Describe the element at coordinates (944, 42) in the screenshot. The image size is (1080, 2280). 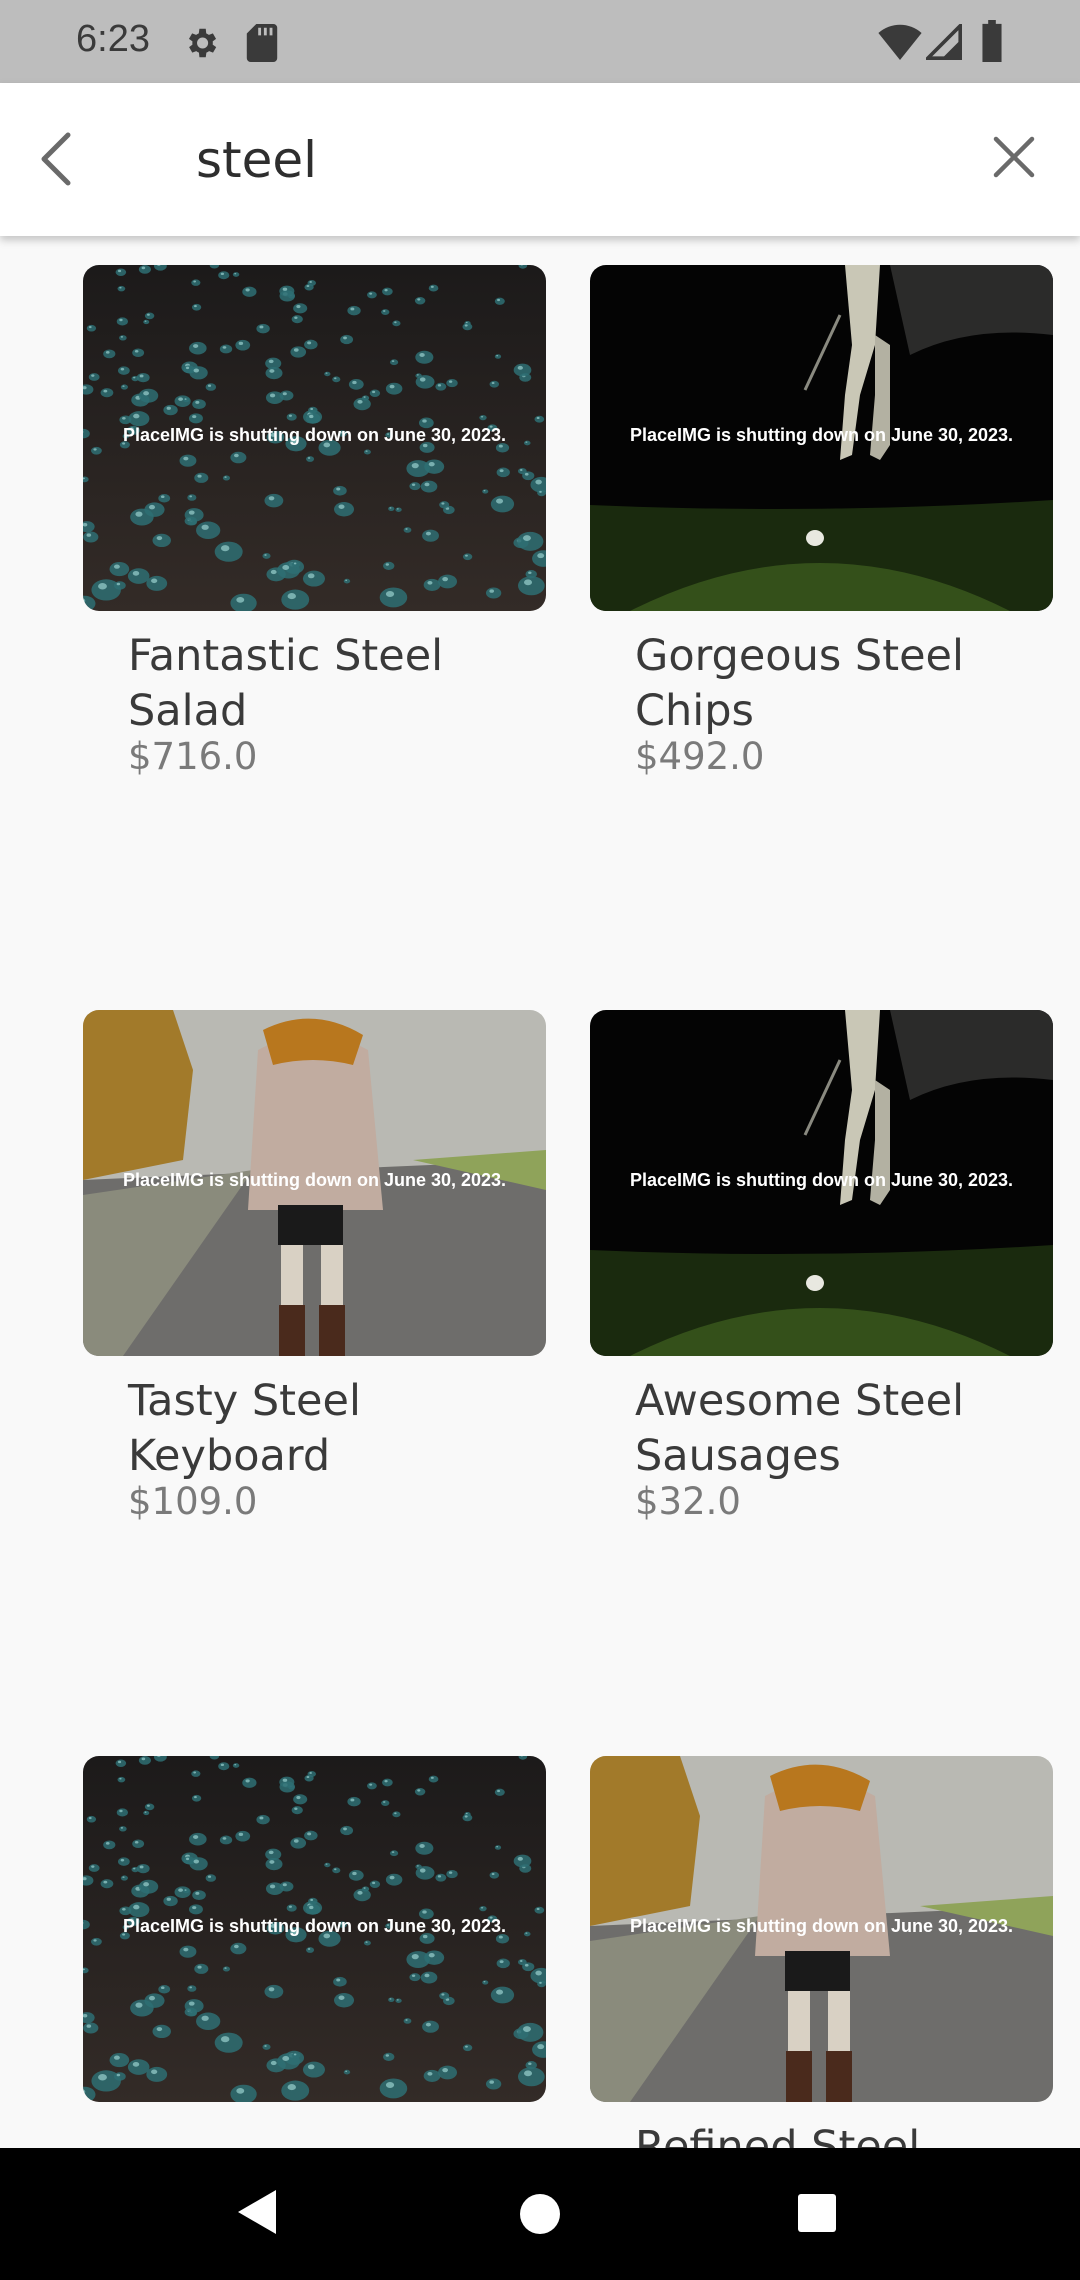
I see `signal-icon` at that location.